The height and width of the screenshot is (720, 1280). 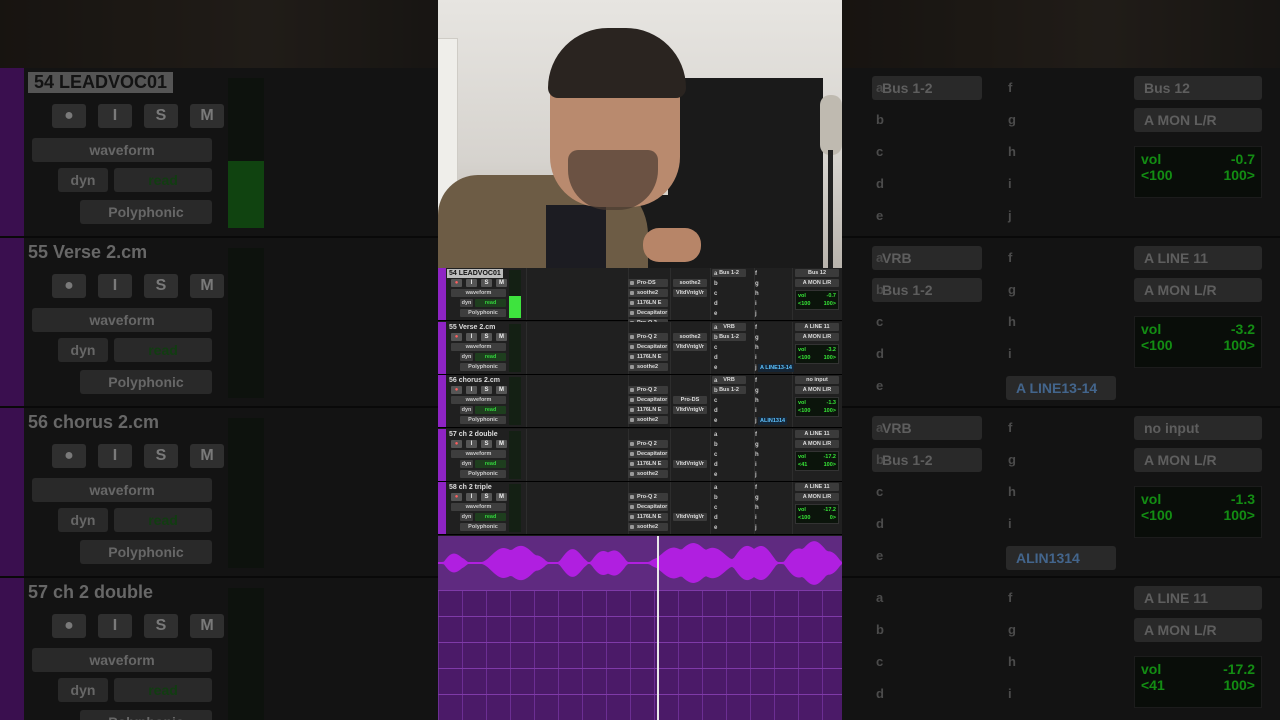 I want to click on track-name: 55 Verse 2.cm, so click(x=472, y=327).